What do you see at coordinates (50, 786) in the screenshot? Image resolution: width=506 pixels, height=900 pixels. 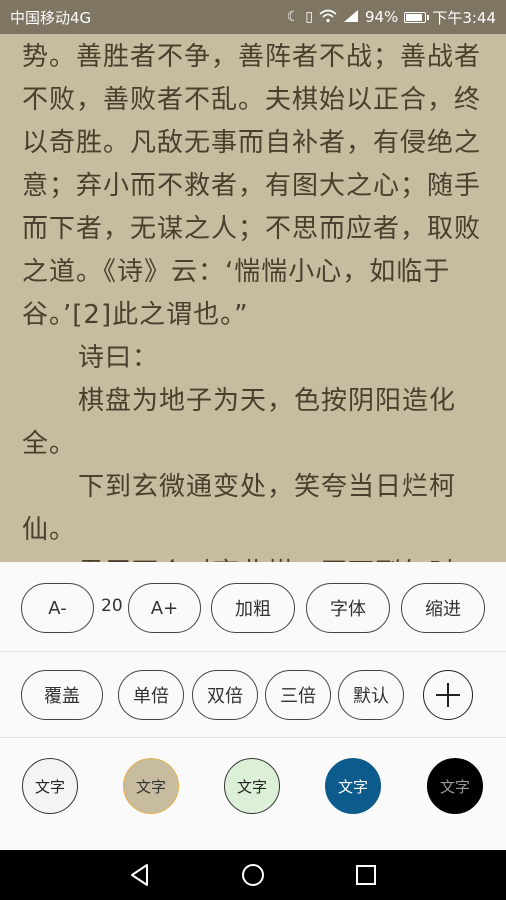 I see `theme-swatch-white: 文字` at bounding box center [50, 786].